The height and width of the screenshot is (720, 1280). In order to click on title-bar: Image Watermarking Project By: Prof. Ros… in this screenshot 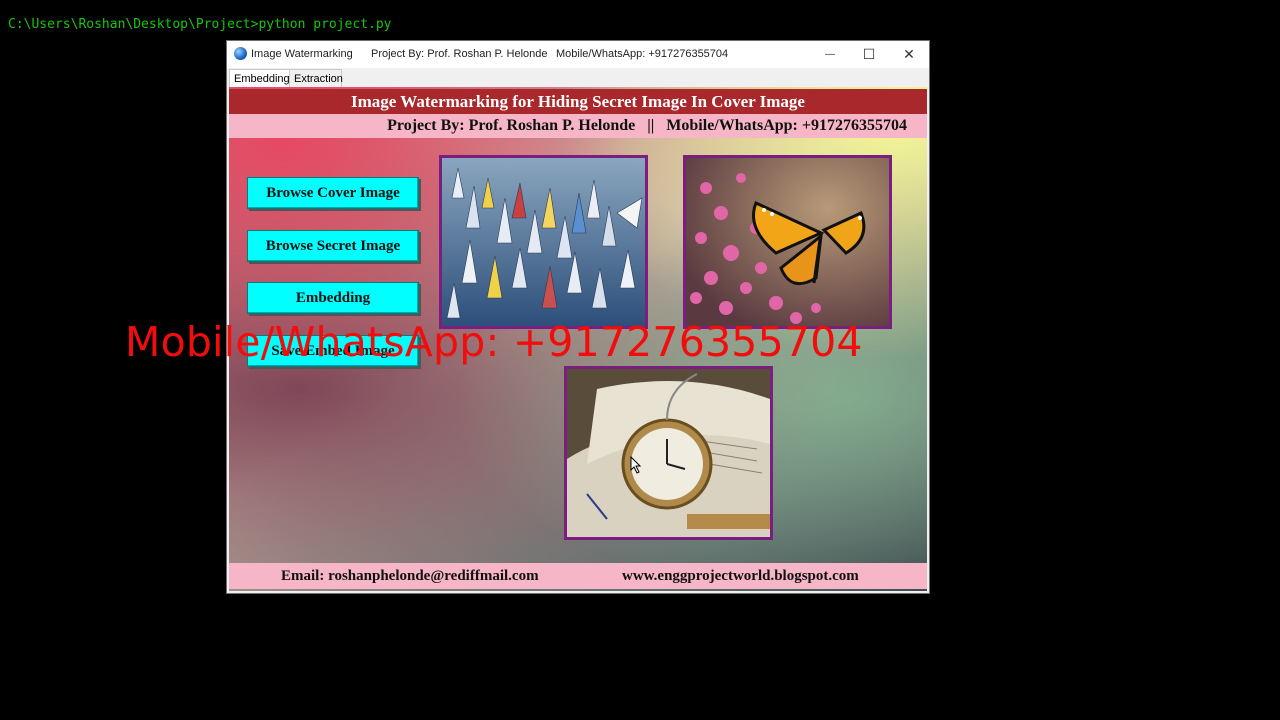, I will do `click(578, 54)`.